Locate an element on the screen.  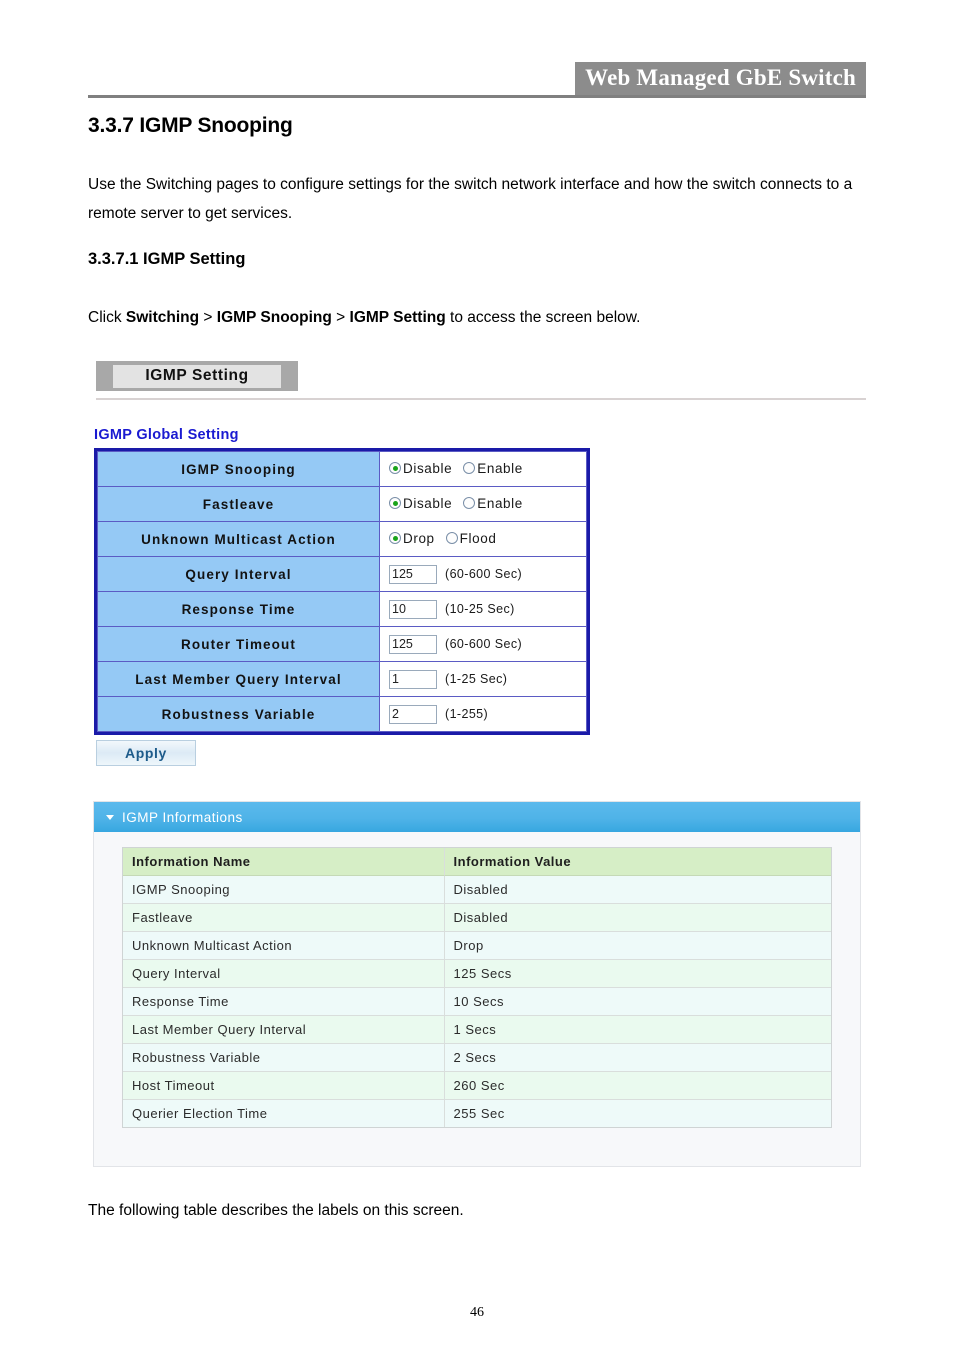
information-name-cell: Robustness Variable is located at coordinates (284, 1058).